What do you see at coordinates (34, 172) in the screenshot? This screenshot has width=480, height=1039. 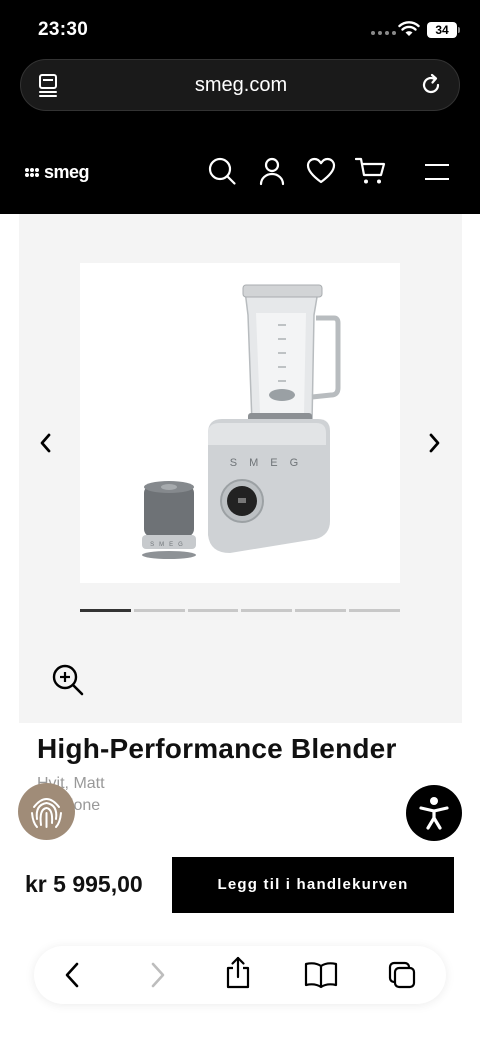 I see `logo-dots` at bounding box center [34, 172].